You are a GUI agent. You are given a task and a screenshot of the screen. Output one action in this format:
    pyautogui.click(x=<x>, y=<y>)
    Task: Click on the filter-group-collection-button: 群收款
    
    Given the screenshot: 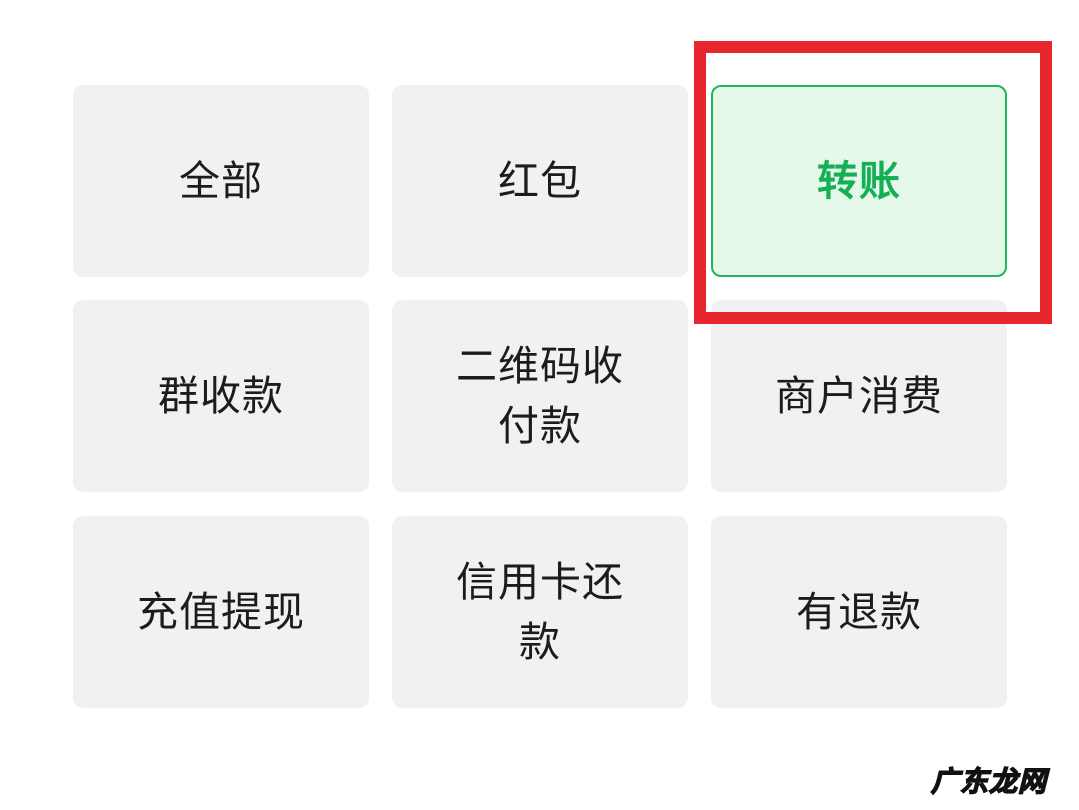 What is the action you would take?
    pyautogui.click(x=221, y=396)
    